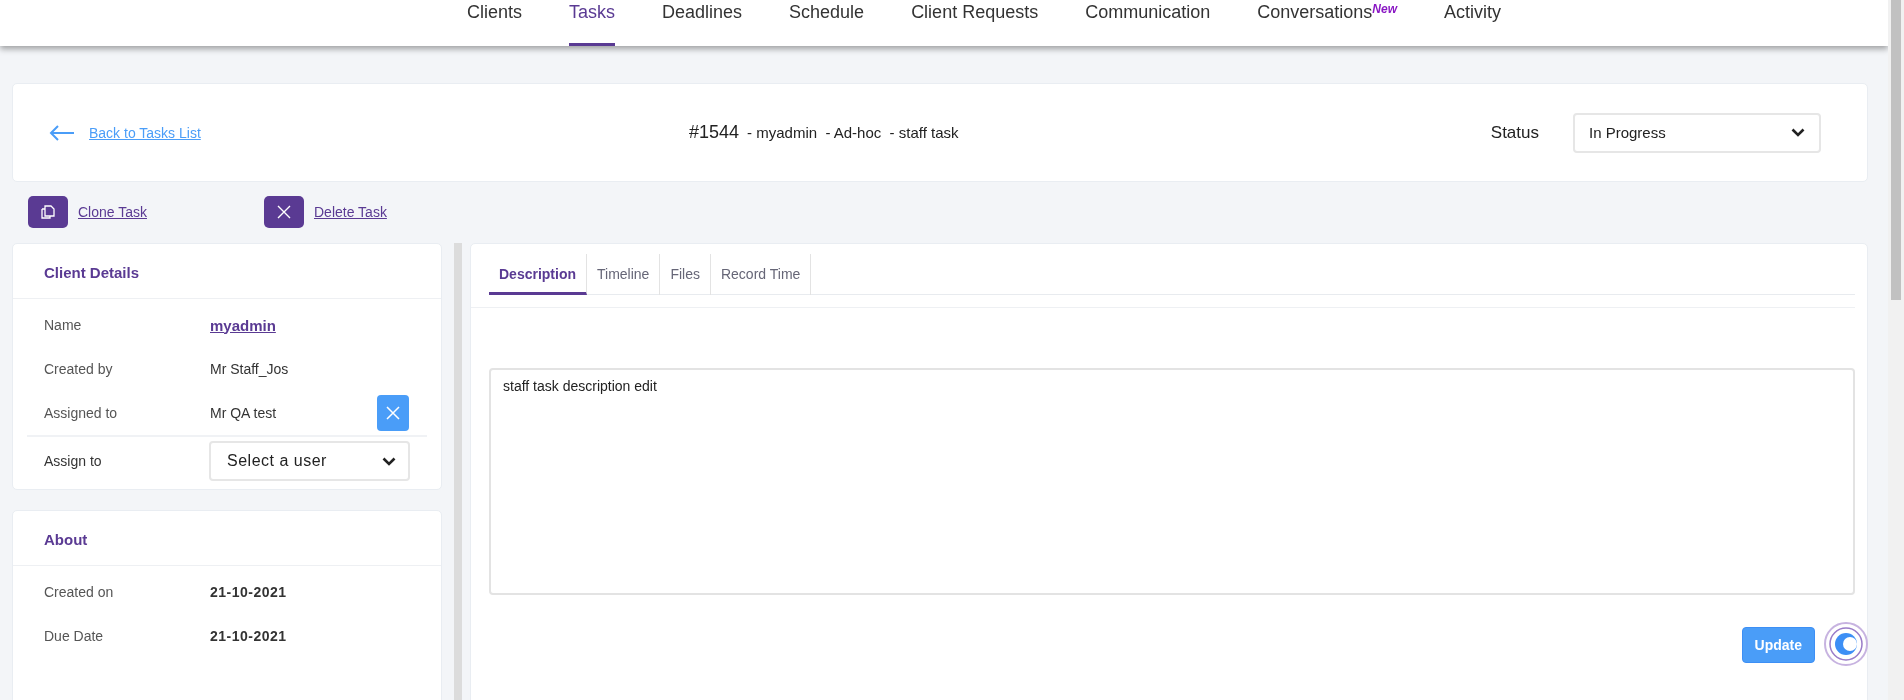 This screenshot has width=1904, height=700. What do you see at coordinates (1514, 132) in the screenshot?
I see `status-label: Status` at bounding box center [1514, 132].